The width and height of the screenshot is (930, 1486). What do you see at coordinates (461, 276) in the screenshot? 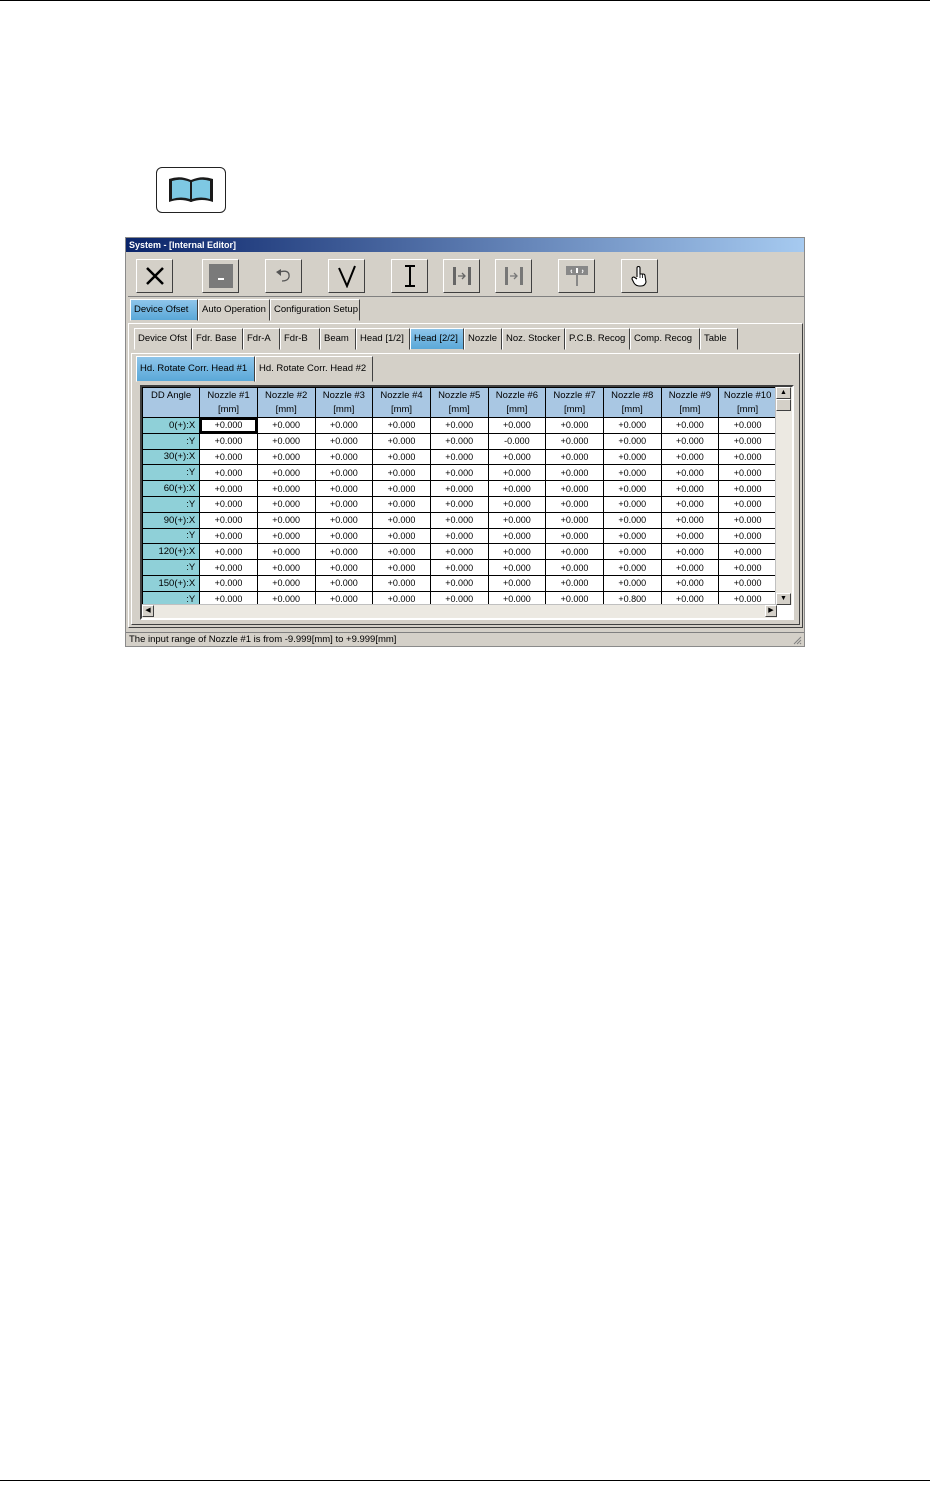
I see `jump-button` at bounding box center [461, 276].